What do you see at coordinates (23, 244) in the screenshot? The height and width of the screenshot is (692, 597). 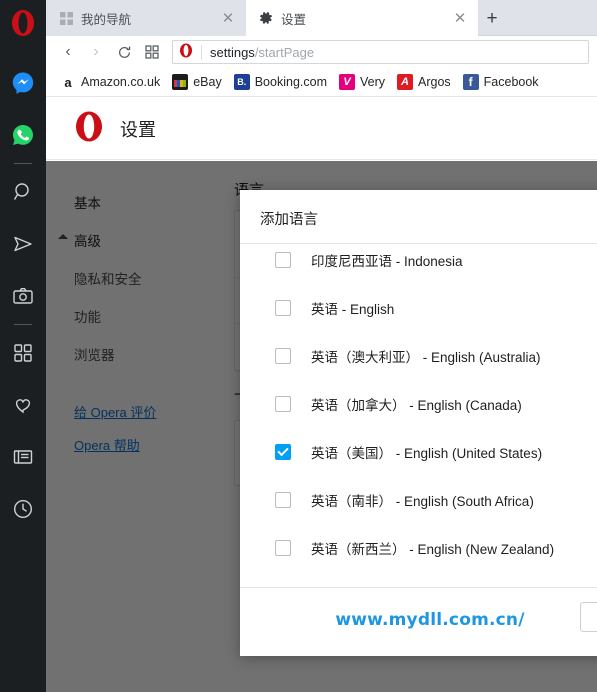 I see `send-icon` at bounding box center [23, 244].